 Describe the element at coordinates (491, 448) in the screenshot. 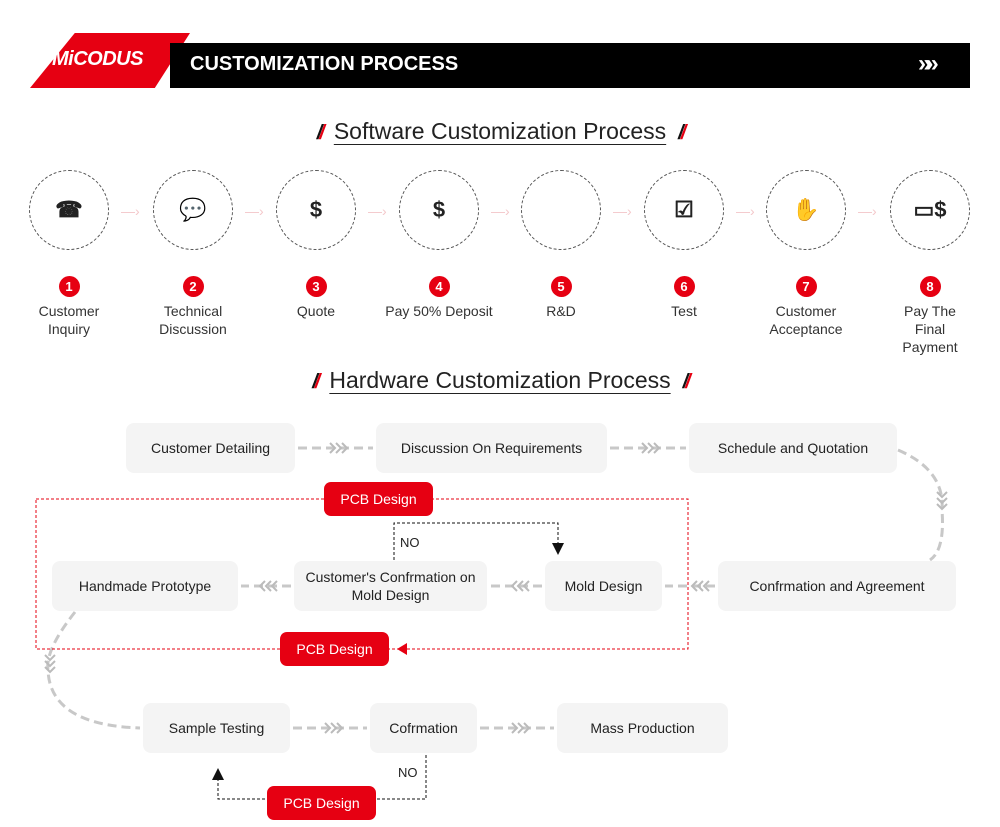

I see `box-discussion-on-requirements: Discussion On Requirements` at that location.